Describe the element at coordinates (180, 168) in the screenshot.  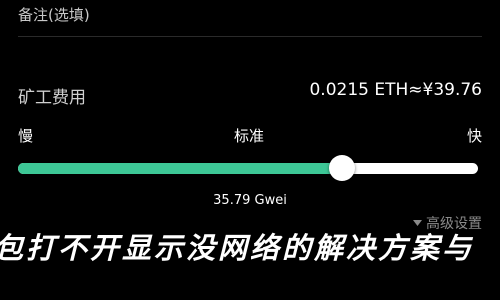
I see `fee-slider-fill` at that location.